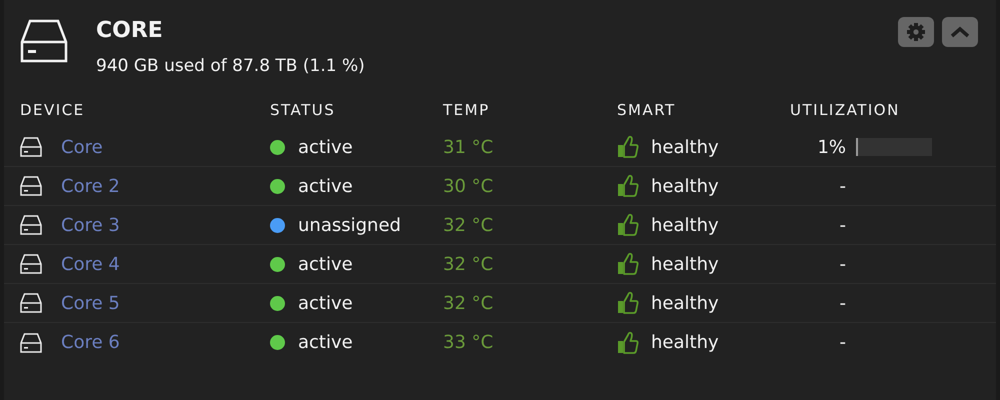 This screenshot has height=400, width=1000. What do you see at coordinates (468, 342) in the screenshot?
I see `temperature-text: 33 °C` at bounding box center [468, 342].